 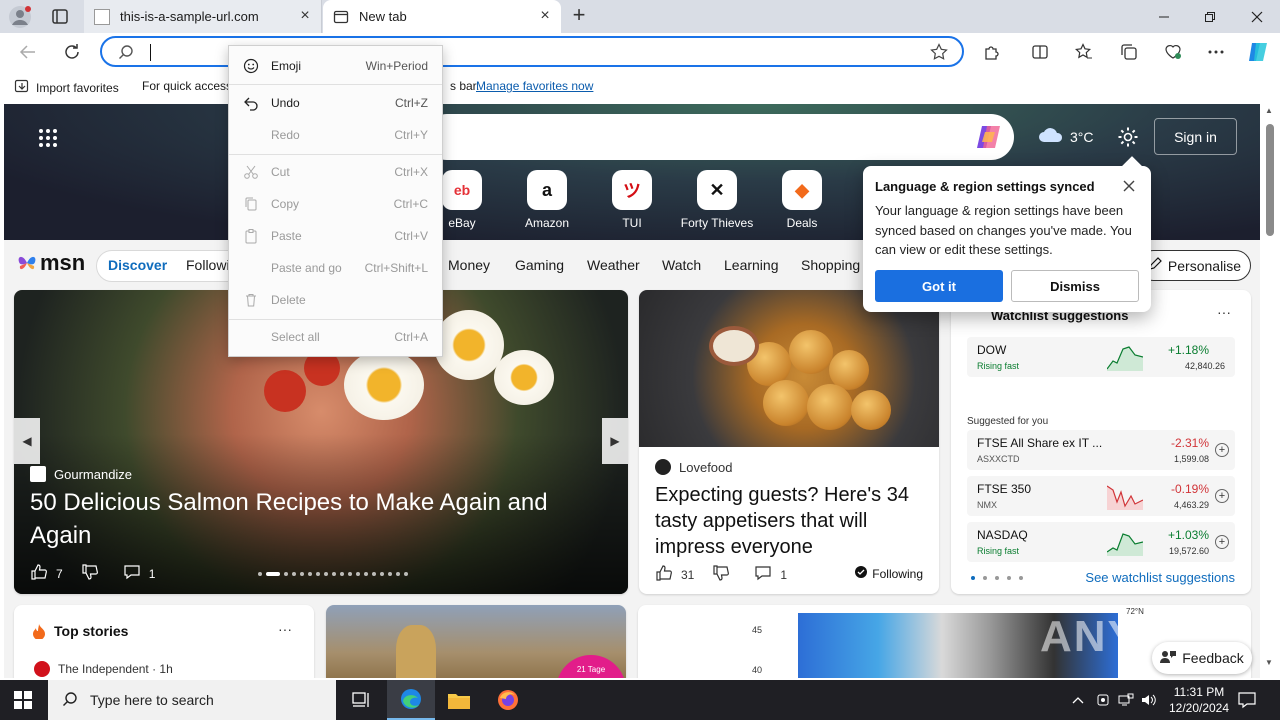 I want to click on nav-watch: Watch, so click(x=681, y=265).